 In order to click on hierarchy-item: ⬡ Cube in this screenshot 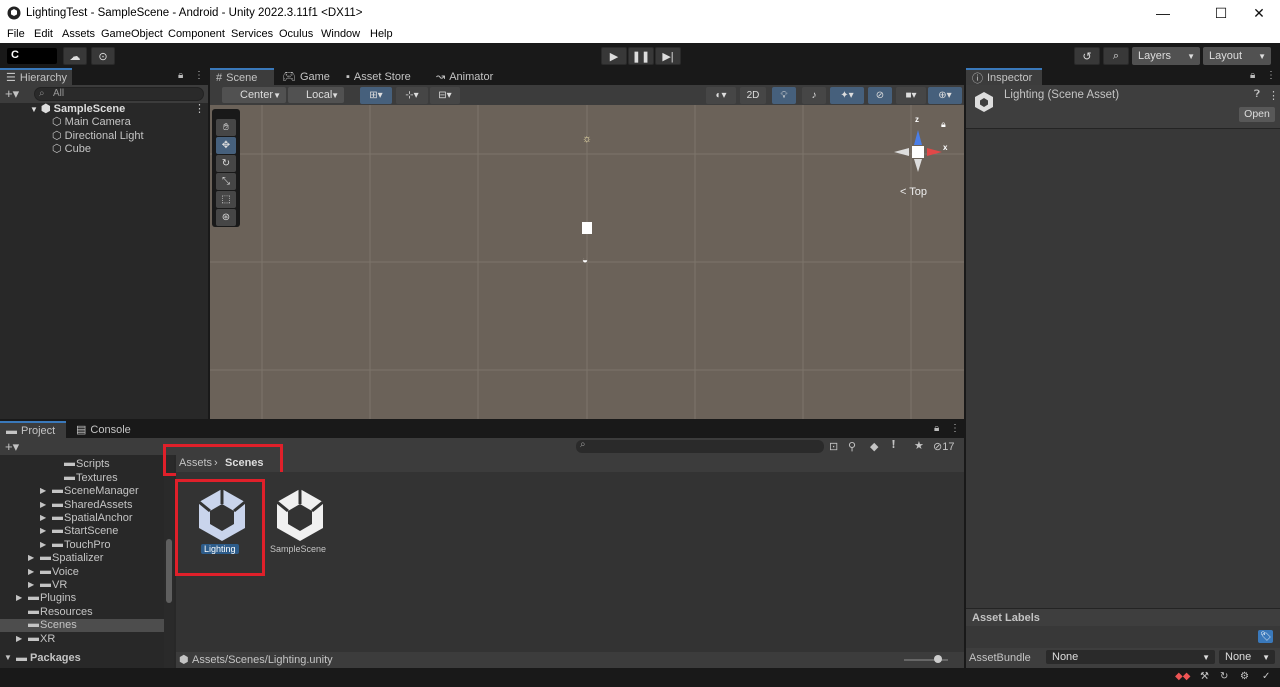, I will do `click(71, 148)`.